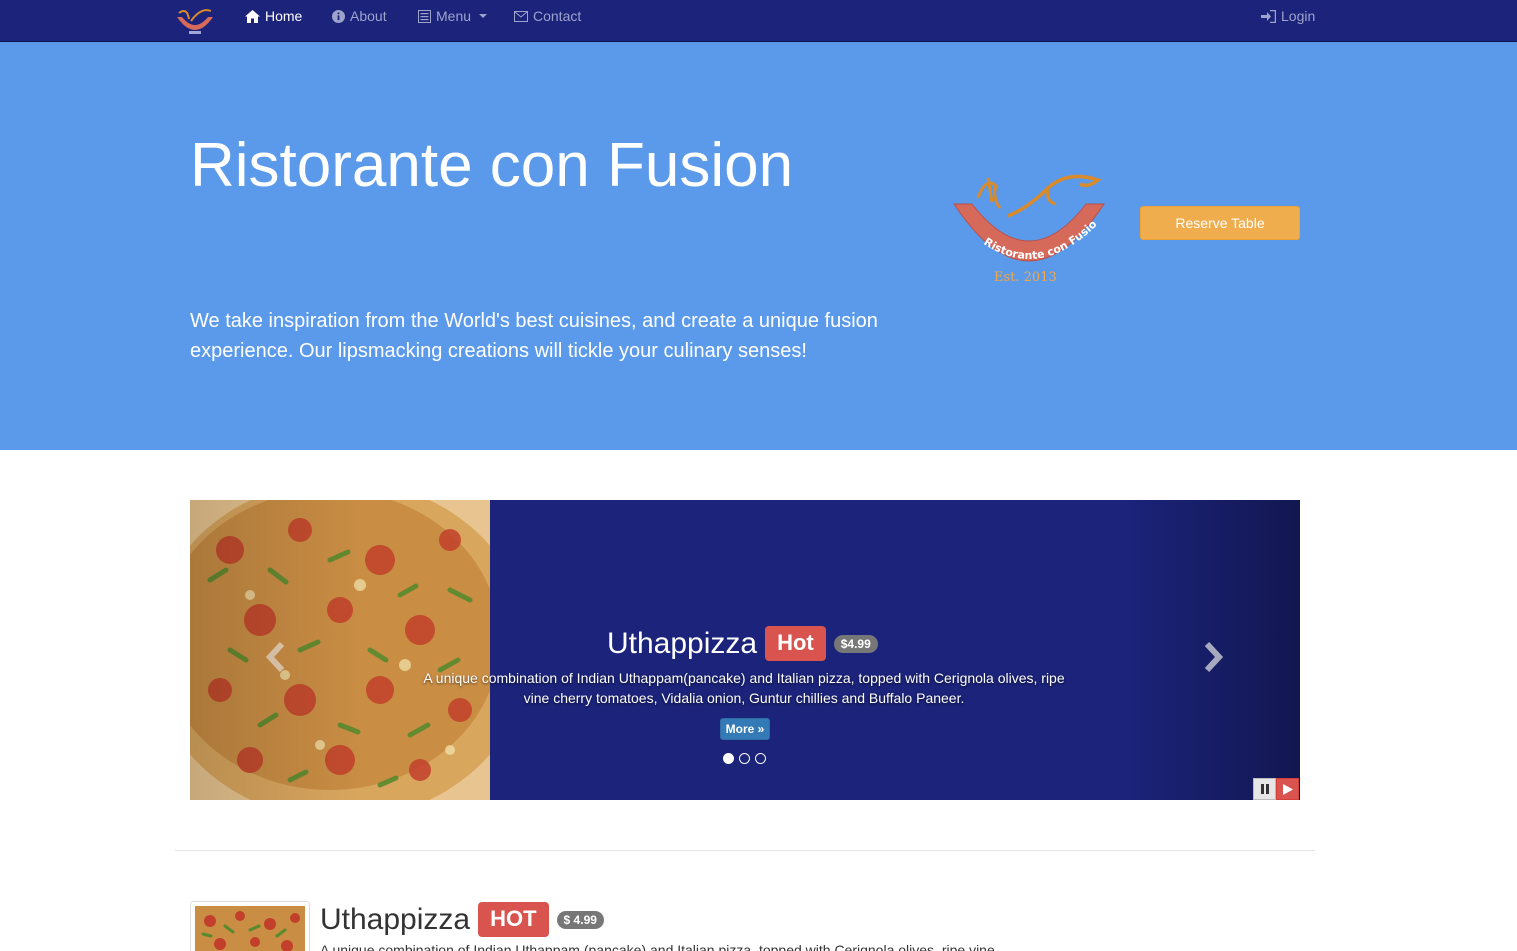 The width and height of the screenshot is (1517, 951). I want to click on carousel-indicators, so click(744, 758).